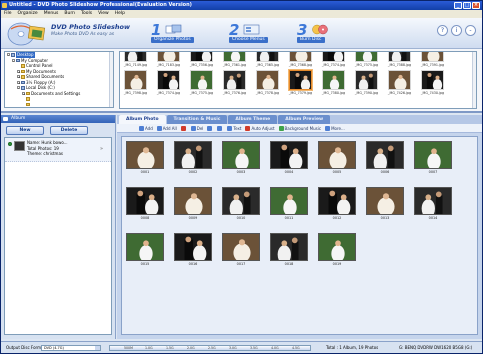  What do you see at coordinates (476, 5) in the screenshot?
I see `close-button: ×` at bounding box center [476, 5].